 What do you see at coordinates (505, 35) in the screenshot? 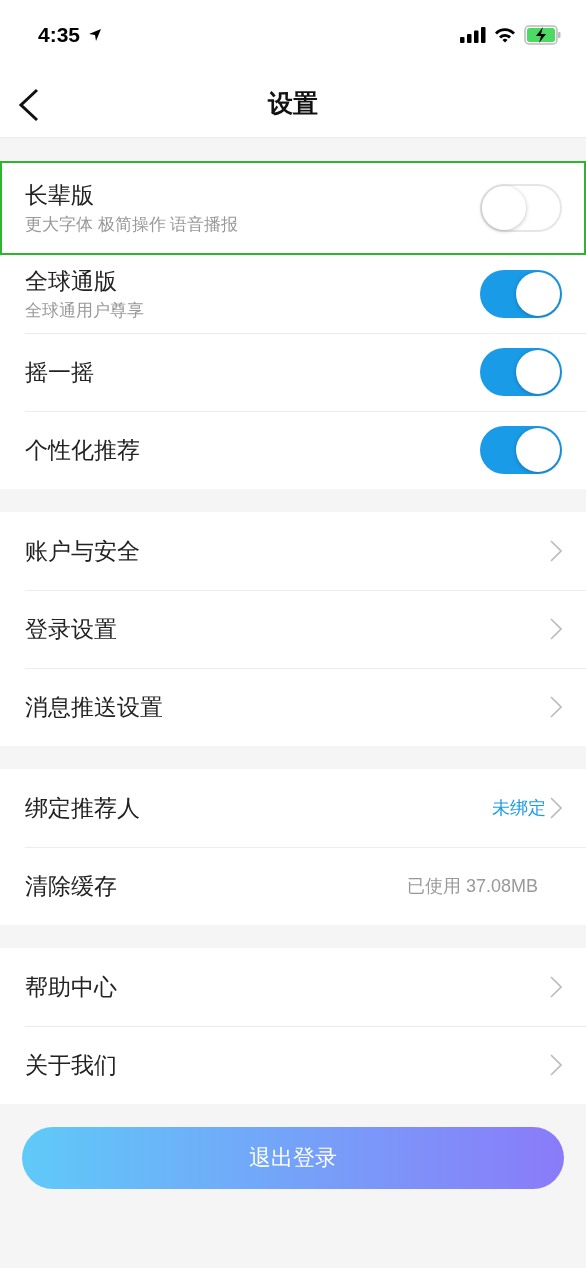
I see `wifi-icon` at bounding box center [505, 35].